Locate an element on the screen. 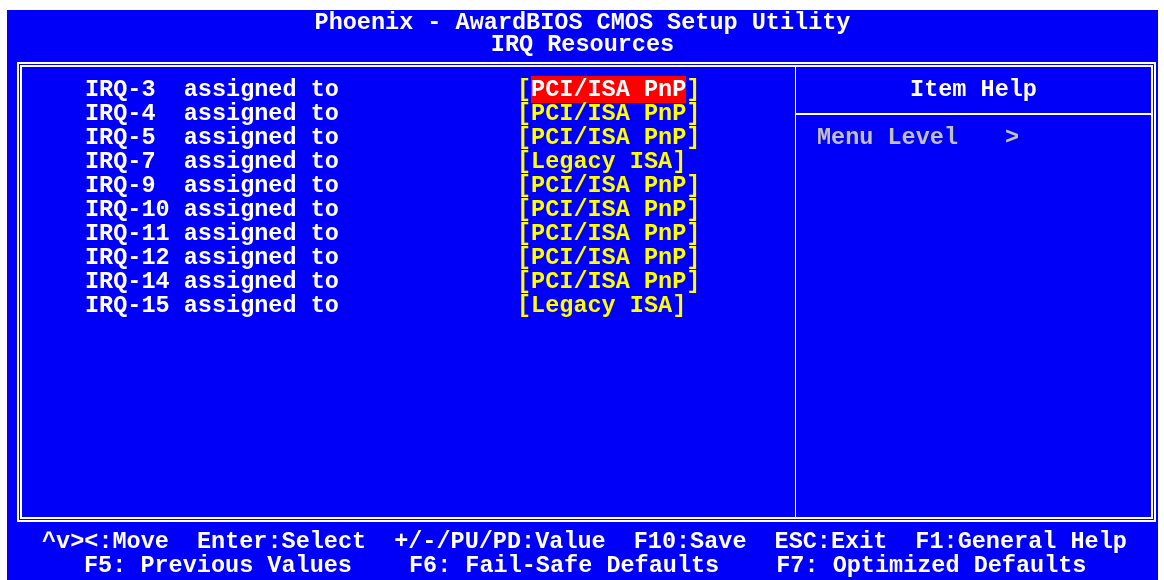  key-hint: ^v><:Move is located at coordinates (105, 542).